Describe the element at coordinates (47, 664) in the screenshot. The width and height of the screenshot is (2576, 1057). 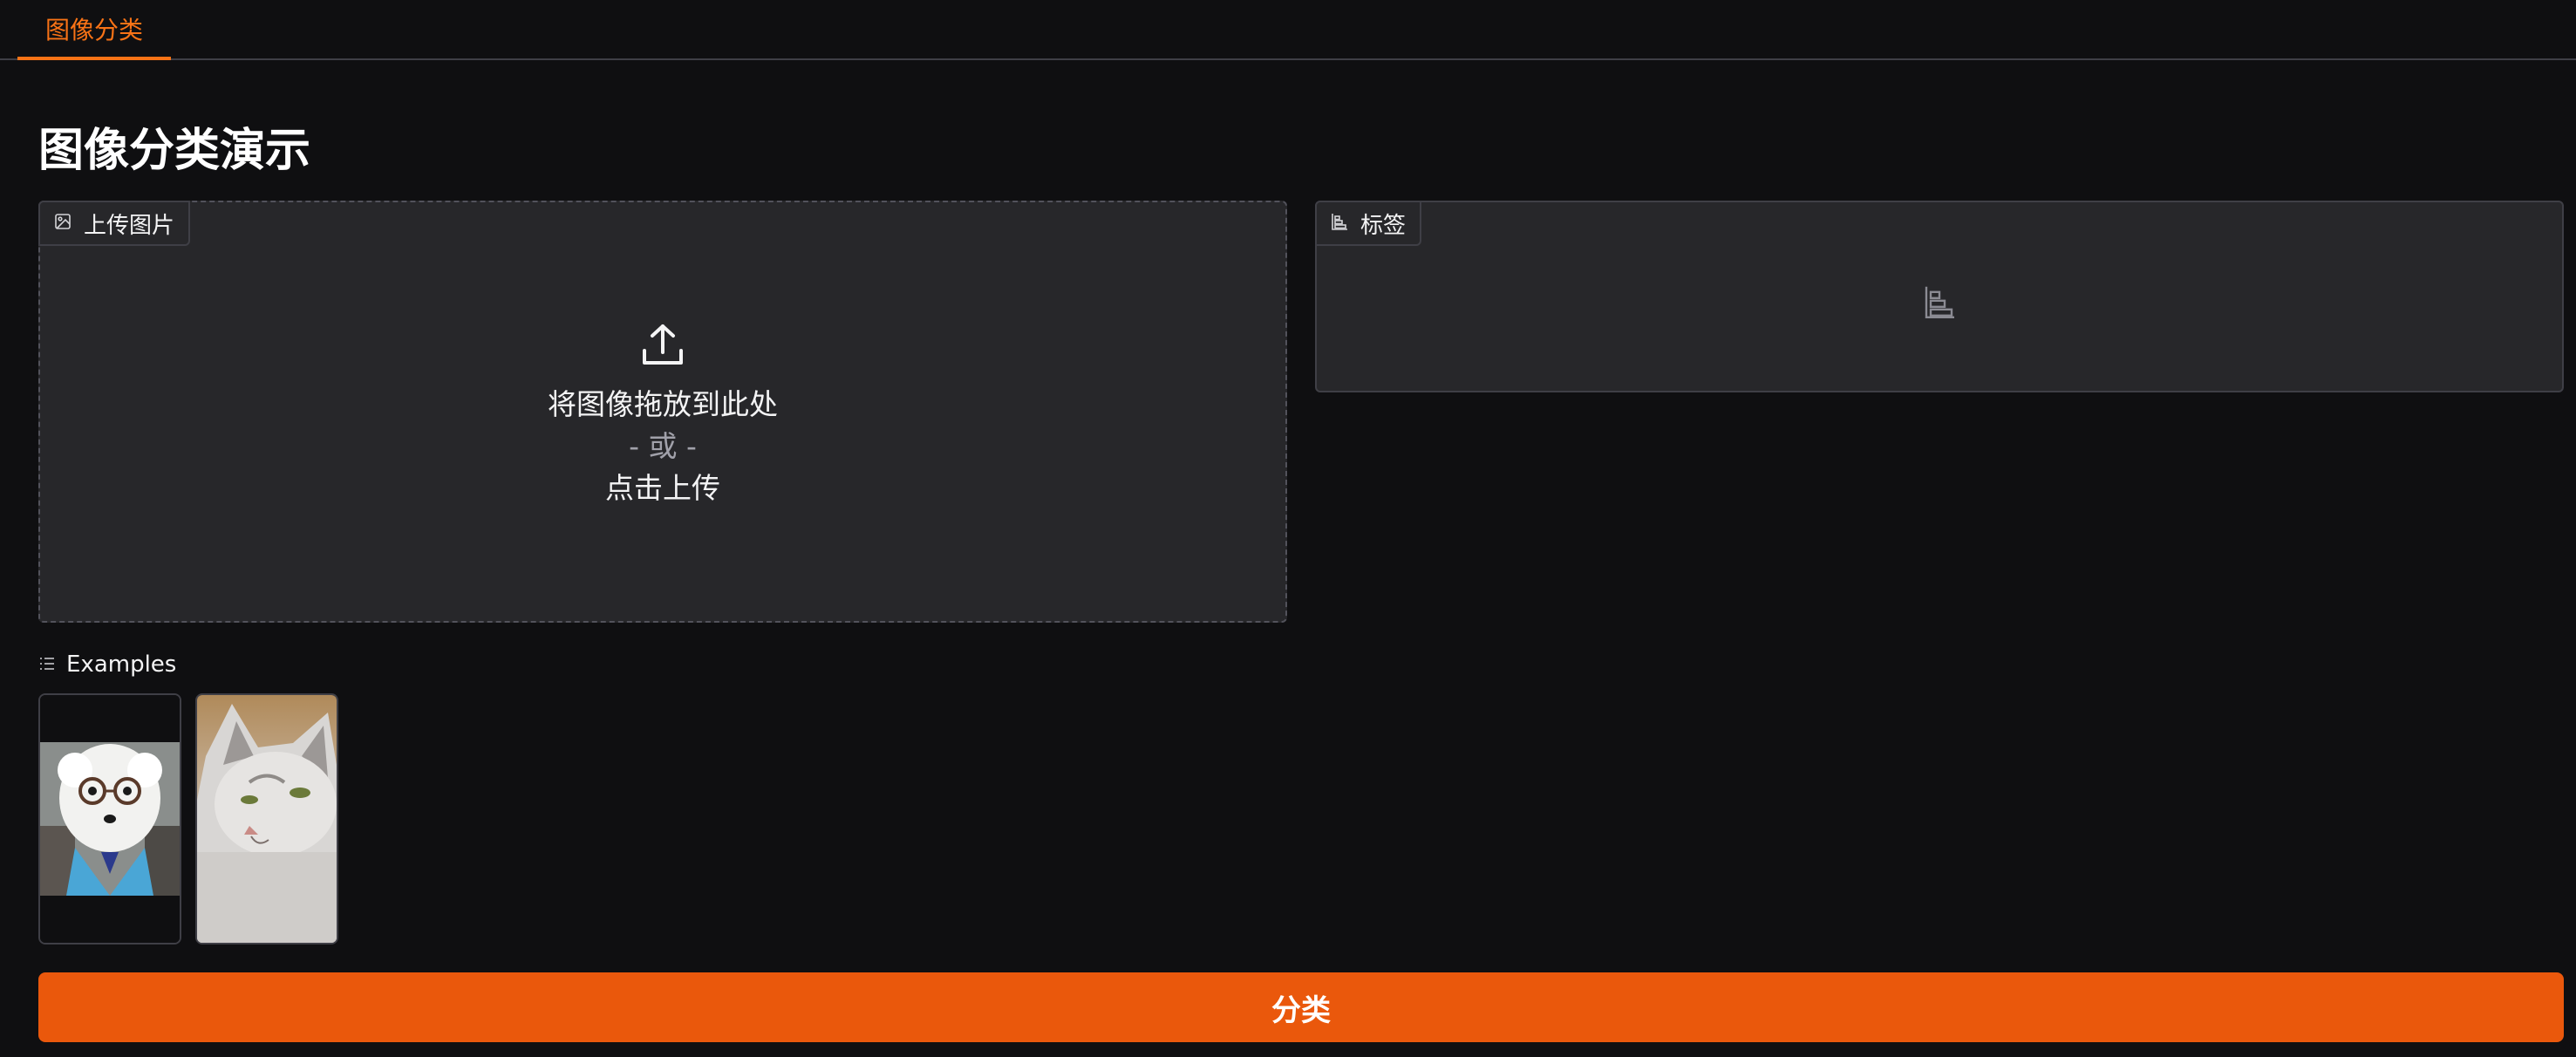
I see `list-icon` at that location.